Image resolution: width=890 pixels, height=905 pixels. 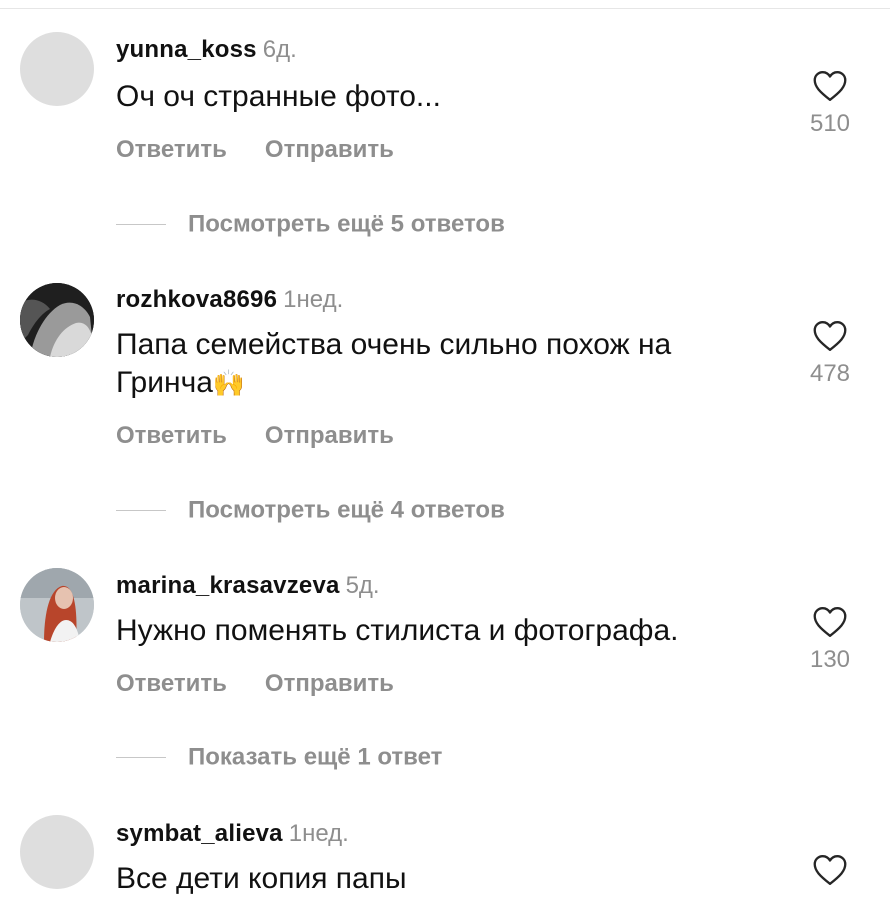 I want to click on view-replies: Посмотреть ещё 4 ответов, so click(x=310, y=510).